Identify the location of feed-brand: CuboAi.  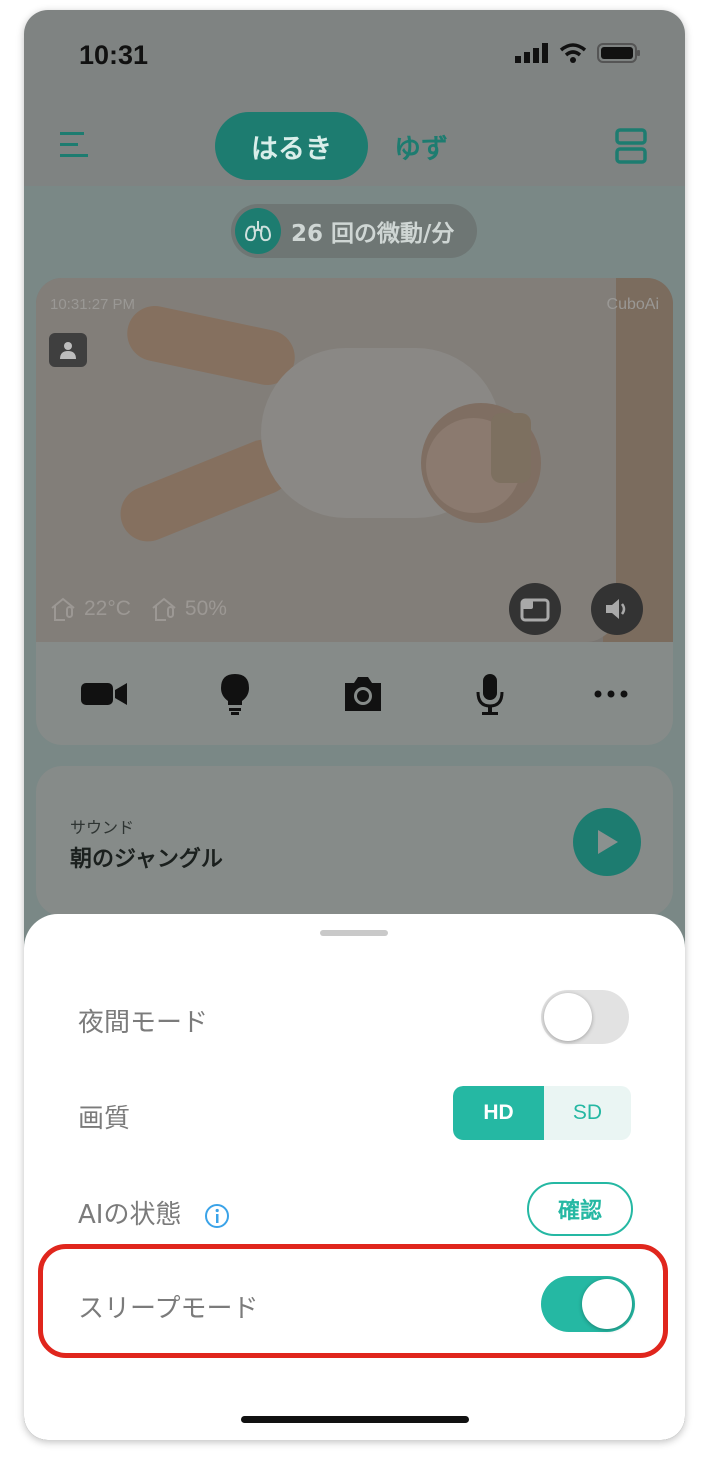
(632, 304).